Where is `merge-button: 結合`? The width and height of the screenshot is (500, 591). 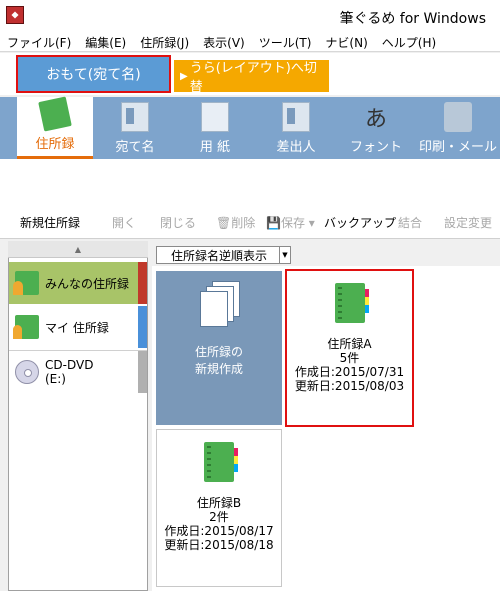
merge-button: 結合 is located at coordinates (410, 222).